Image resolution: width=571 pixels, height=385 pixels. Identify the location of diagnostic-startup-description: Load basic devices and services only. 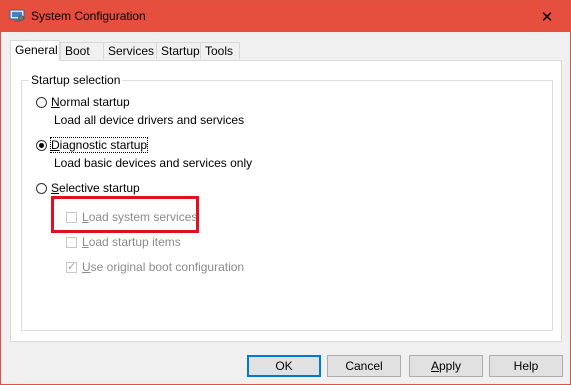
(153, 163).